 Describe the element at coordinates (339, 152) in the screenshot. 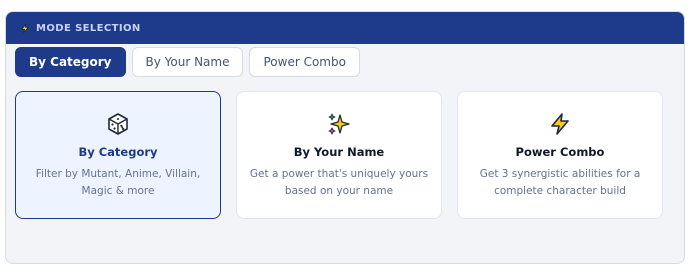

I see `card-title: By Your Name` at that location.